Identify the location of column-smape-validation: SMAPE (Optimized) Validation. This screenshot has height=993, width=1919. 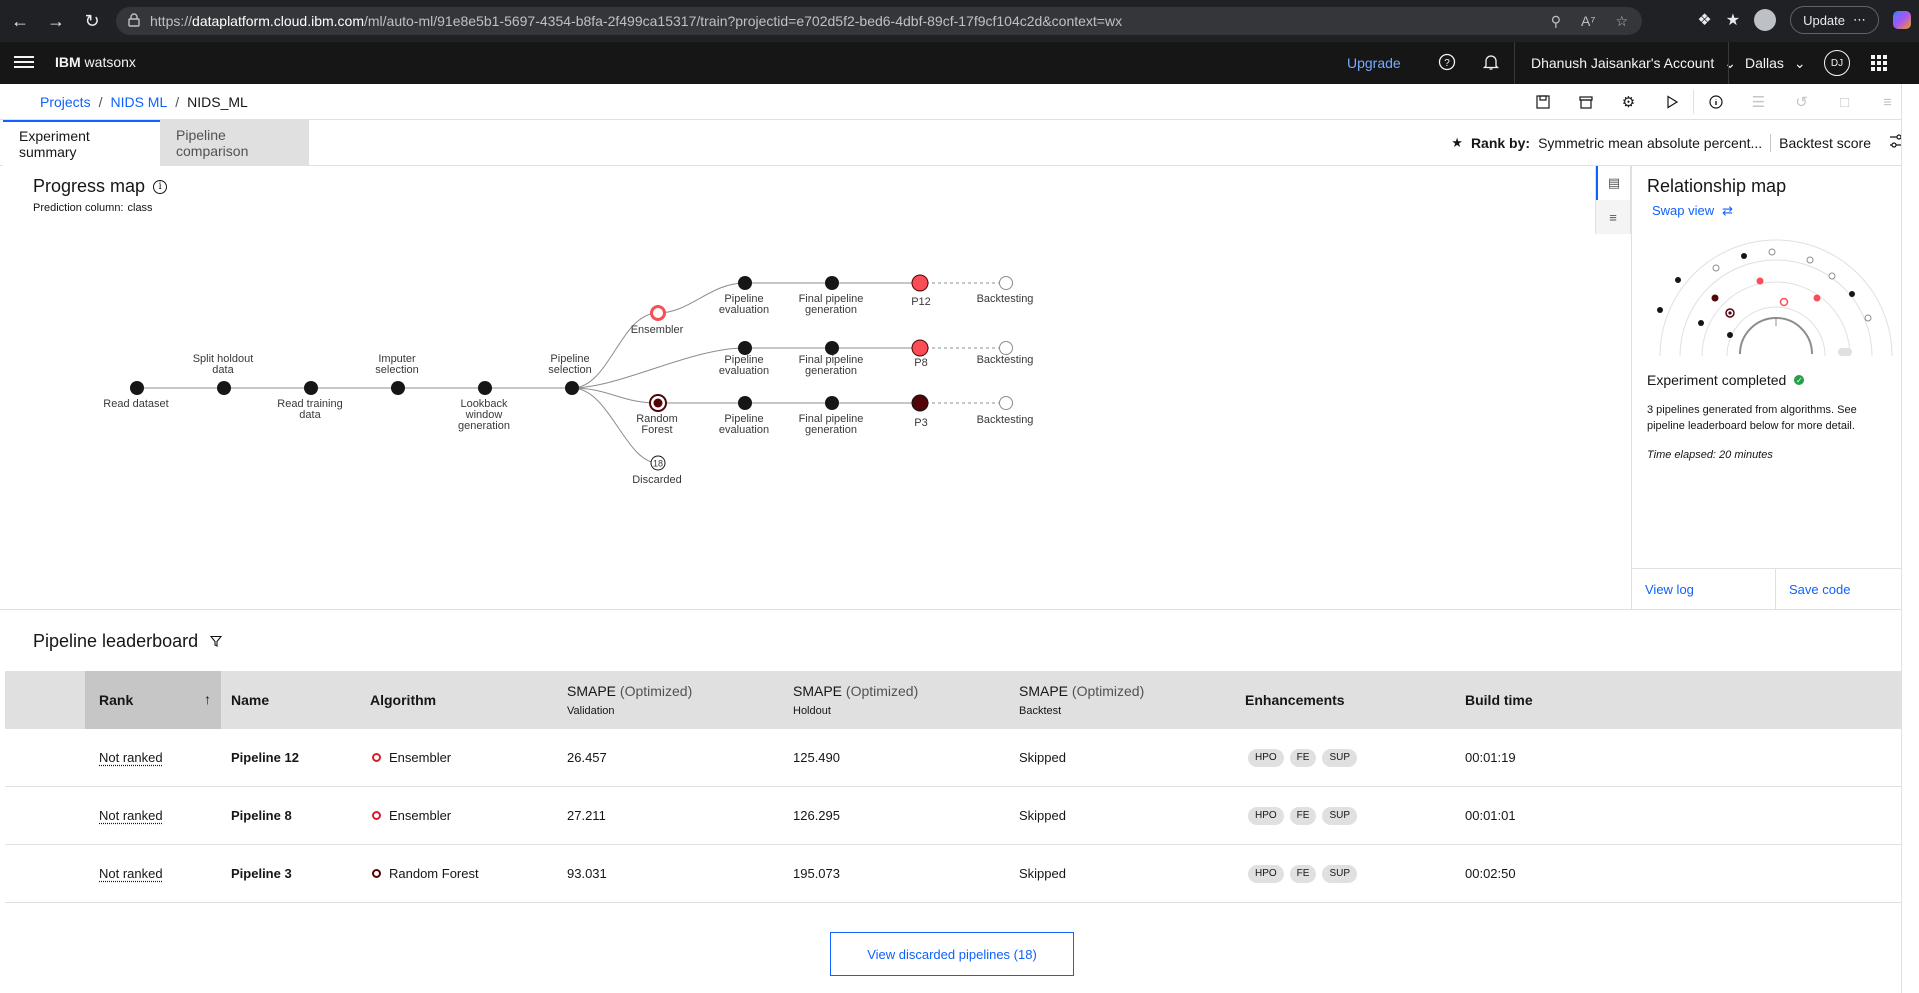
(629, 700).